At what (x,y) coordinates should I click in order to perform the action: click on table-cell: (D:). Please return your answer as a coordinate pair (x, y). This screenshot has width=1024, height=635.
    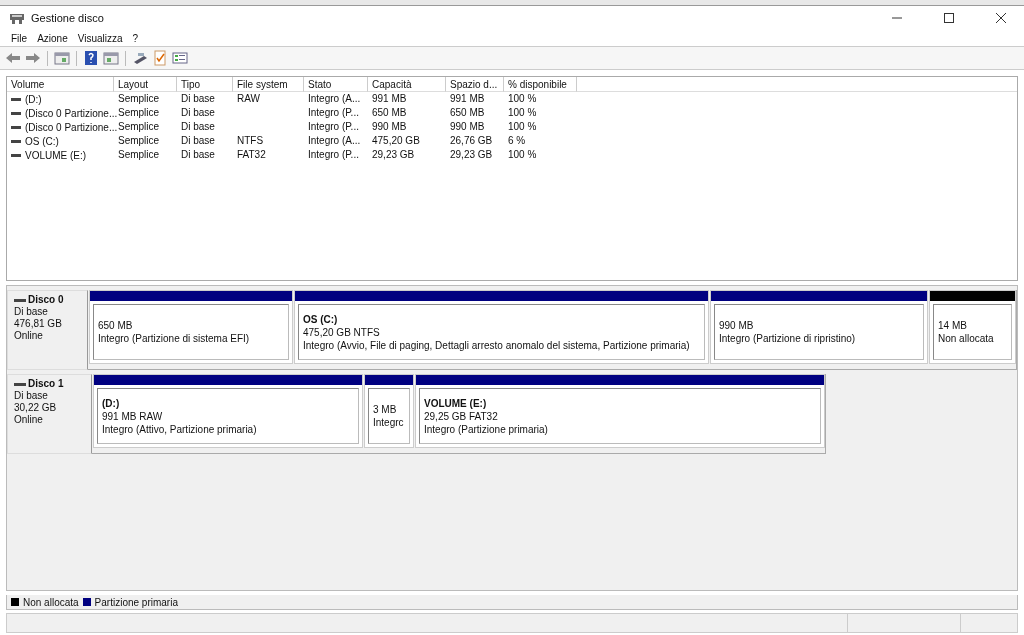
    Looking at the image, I should click on (33, 99).